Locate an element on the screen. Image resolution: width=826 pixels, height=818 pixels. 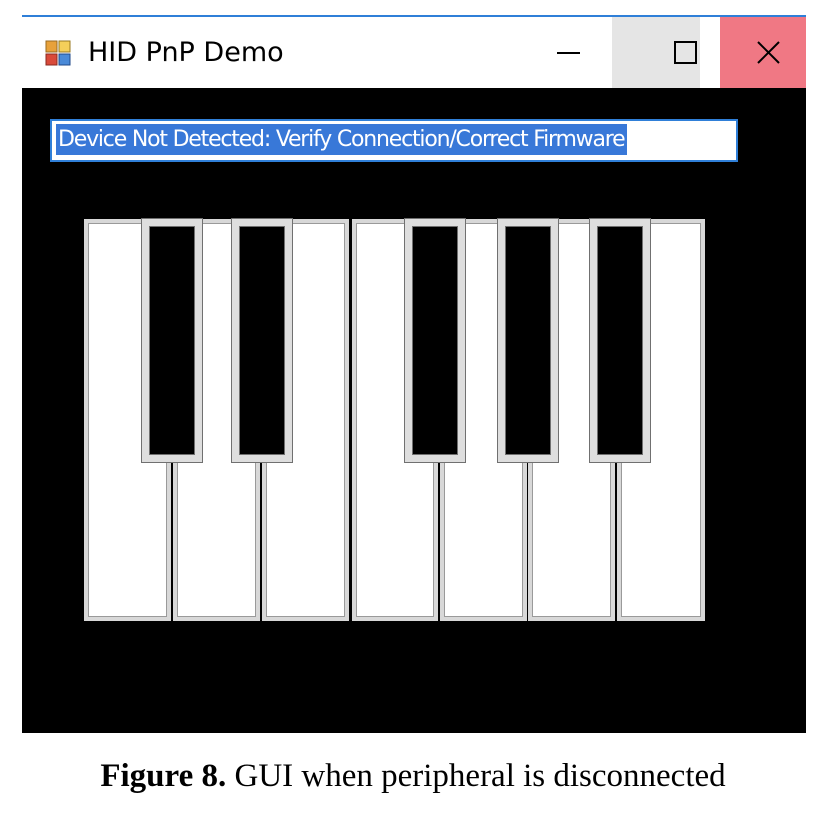
maximize-icon is located at coordinates (685, 52).